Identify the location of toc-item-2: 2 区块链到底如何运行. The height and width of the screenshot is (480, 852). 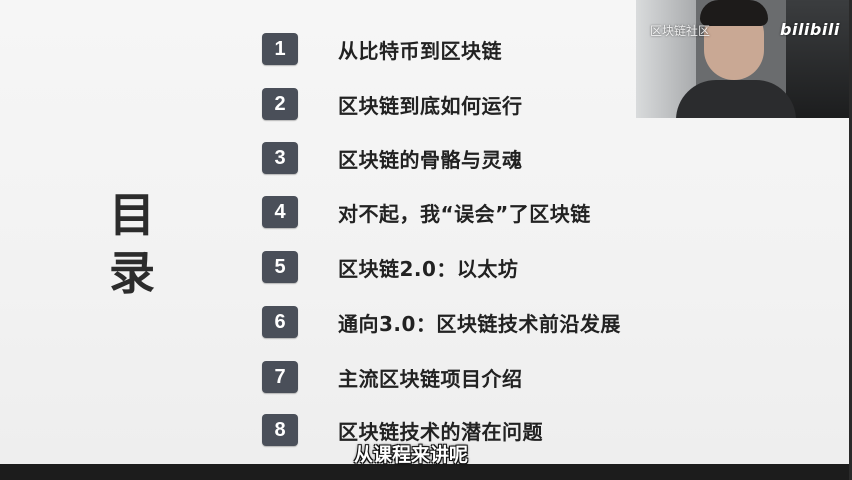
(392, 104).